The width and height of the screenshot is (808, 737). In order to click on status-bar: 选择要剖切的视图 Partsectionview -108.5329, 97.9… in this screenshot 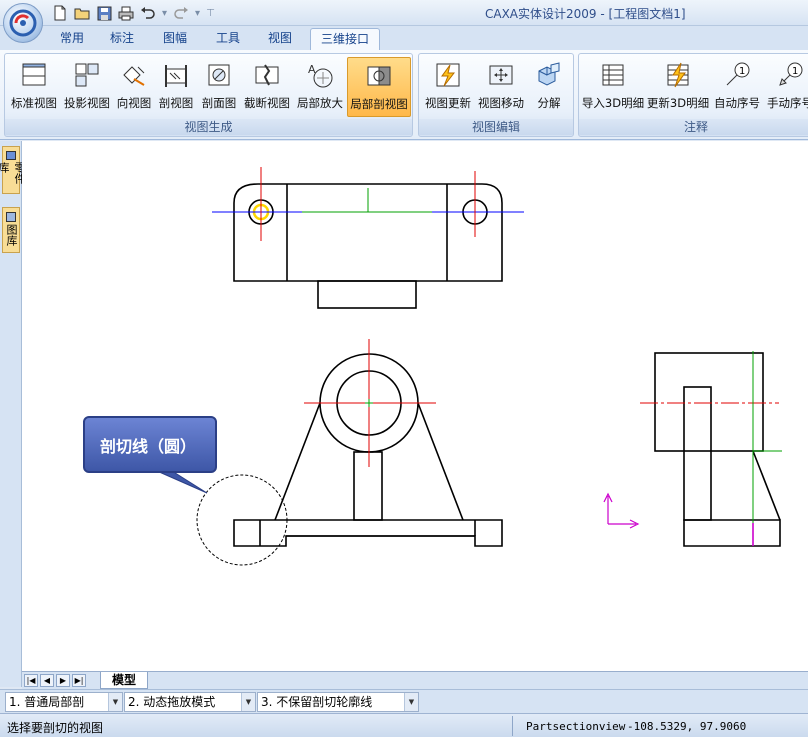, I will do `click(404, 725)`.